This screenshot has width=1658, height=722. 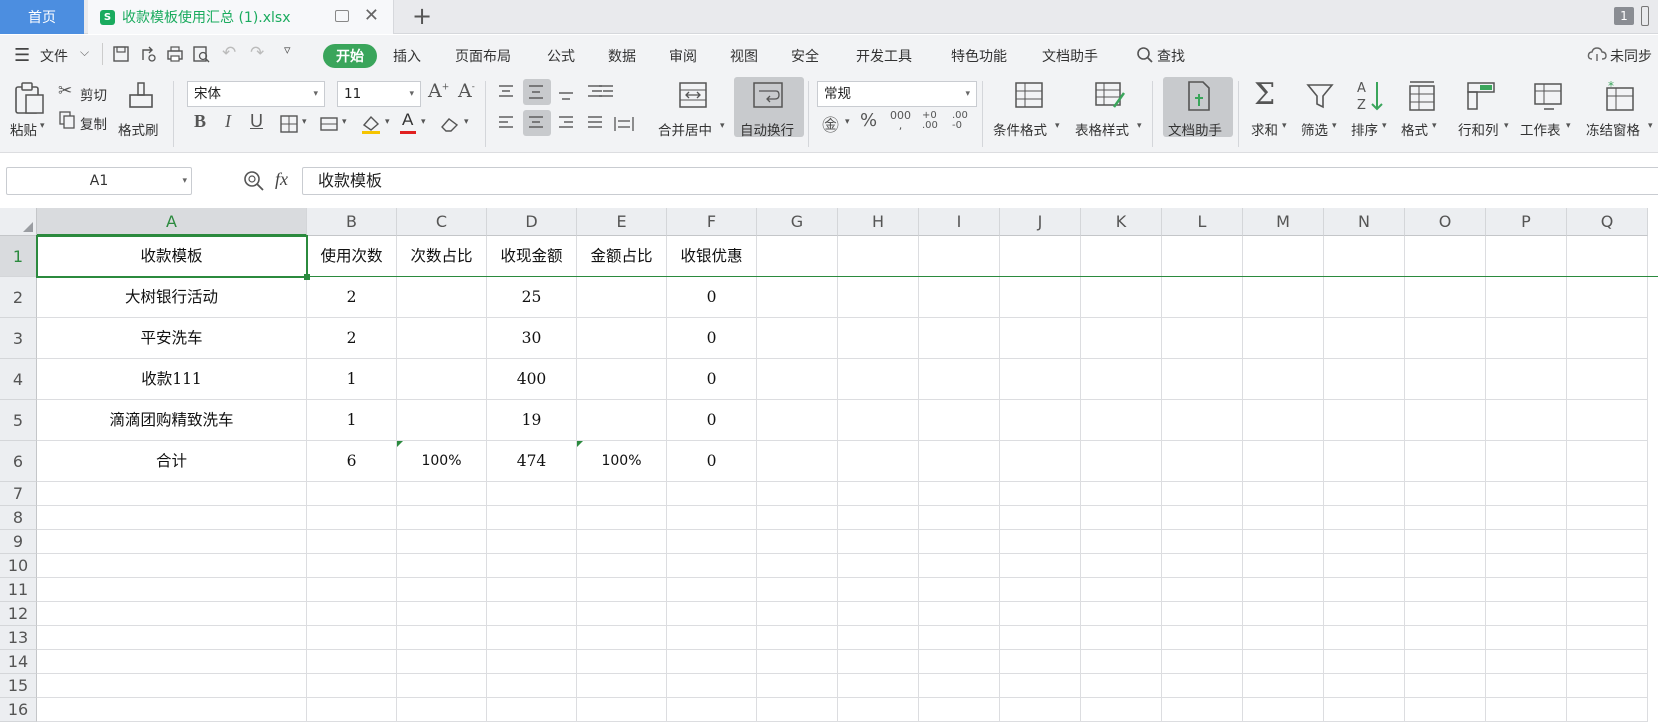 What do you see at coordinates (1607, 256) in the screenshot?
I see `cell-q1` at bounding box center [1607, 256].